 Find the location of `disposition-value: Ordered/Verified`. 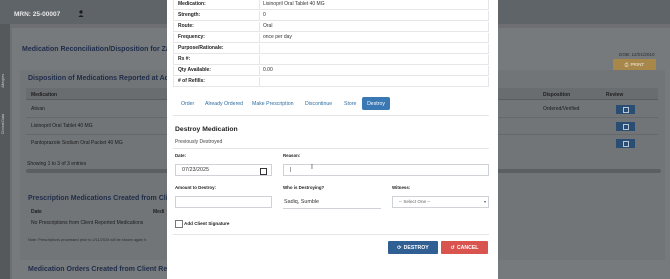

disposition-value: Ordered/Verified is located at coordinates (561, 109).